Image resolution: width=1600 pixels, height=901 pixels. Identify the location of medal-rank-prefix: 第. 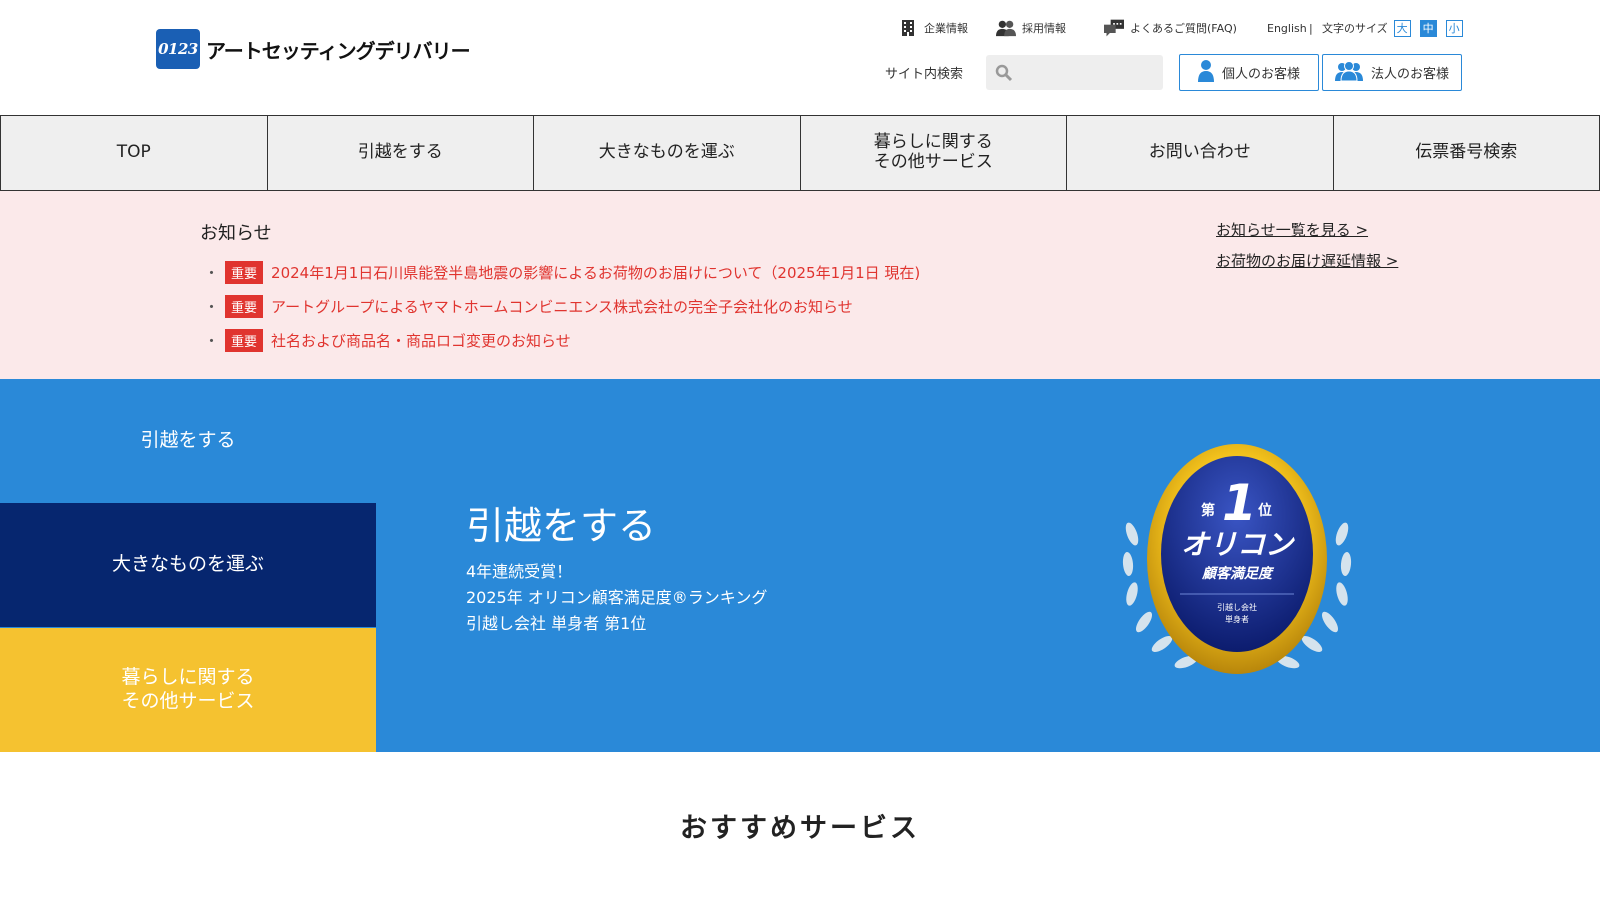
(1208, 510).